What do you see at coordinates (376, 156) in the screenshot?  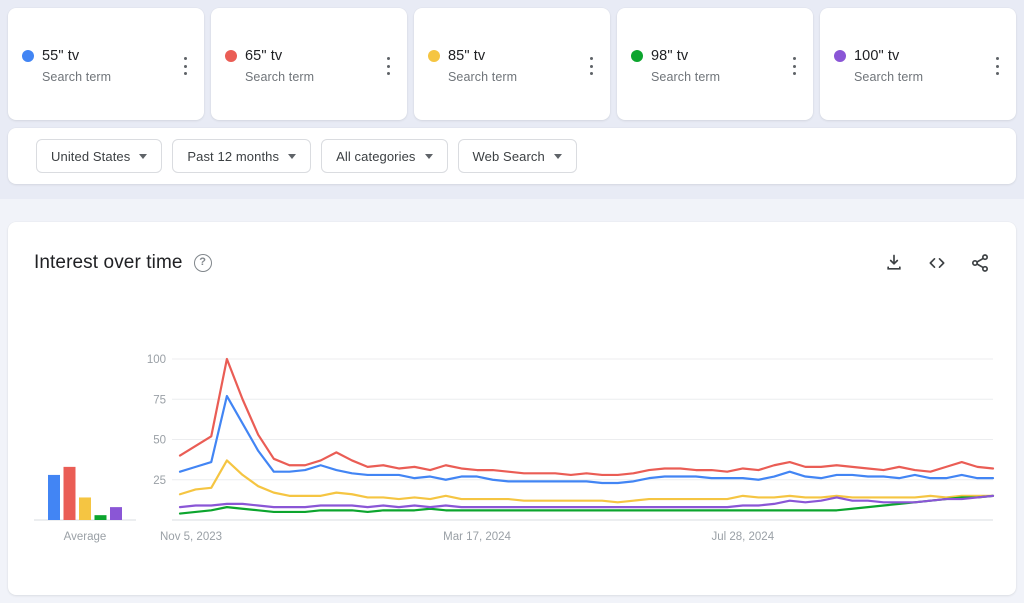 I see `filter-chip-label: All categories` at bounding box center [376, 156].